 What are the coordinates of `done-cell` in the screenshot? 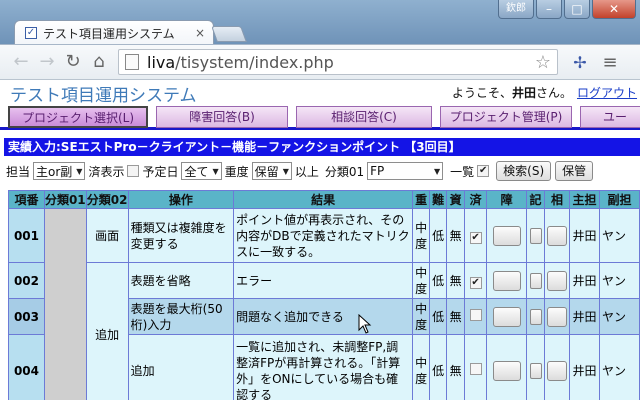 It's located at (476, 316).